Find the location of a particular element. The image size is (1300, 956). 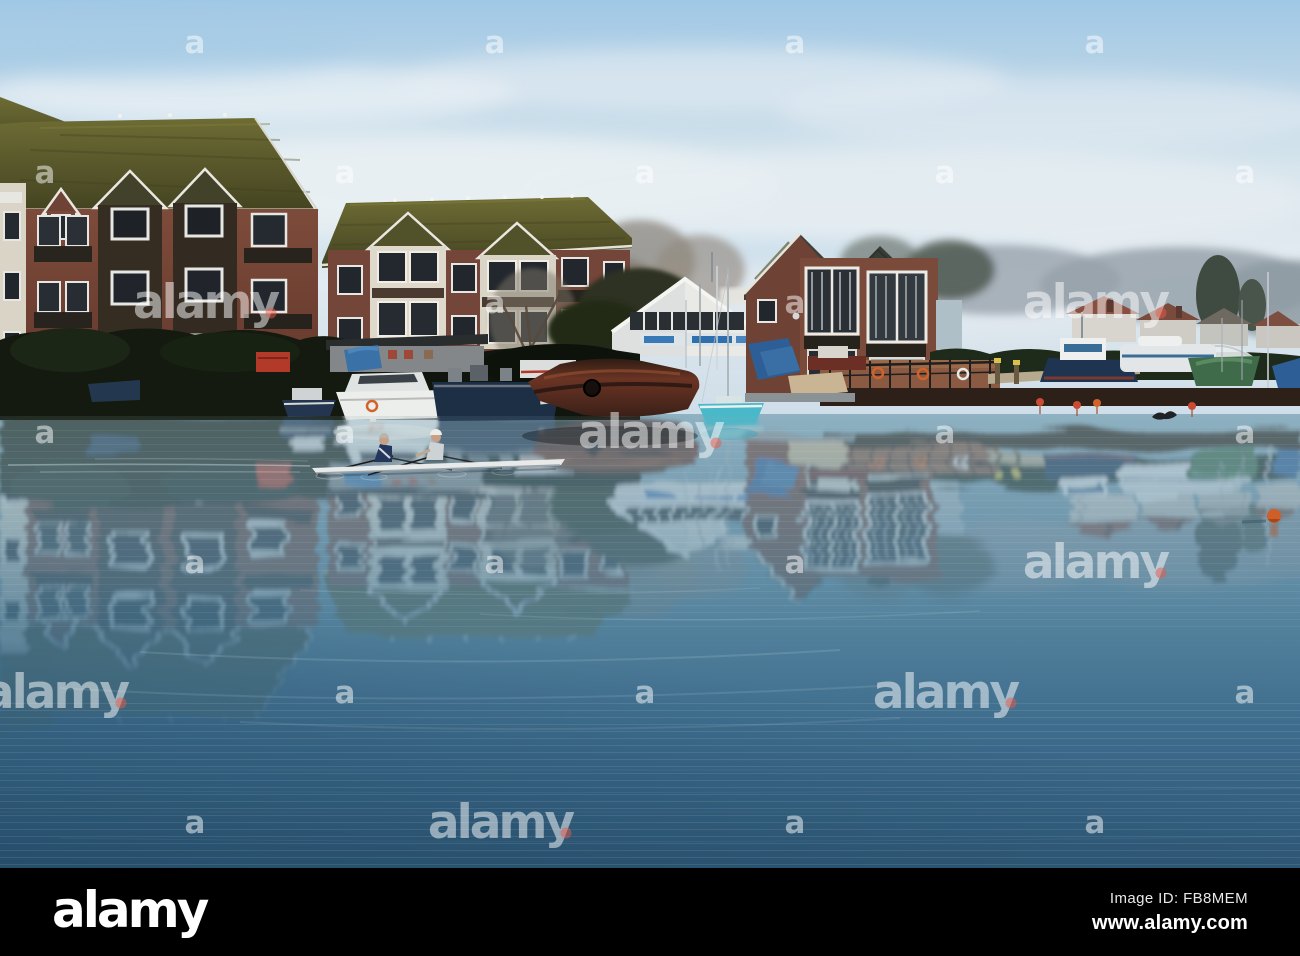

alamy-url: www.alamy.com is located at coordinates (1170, 922).